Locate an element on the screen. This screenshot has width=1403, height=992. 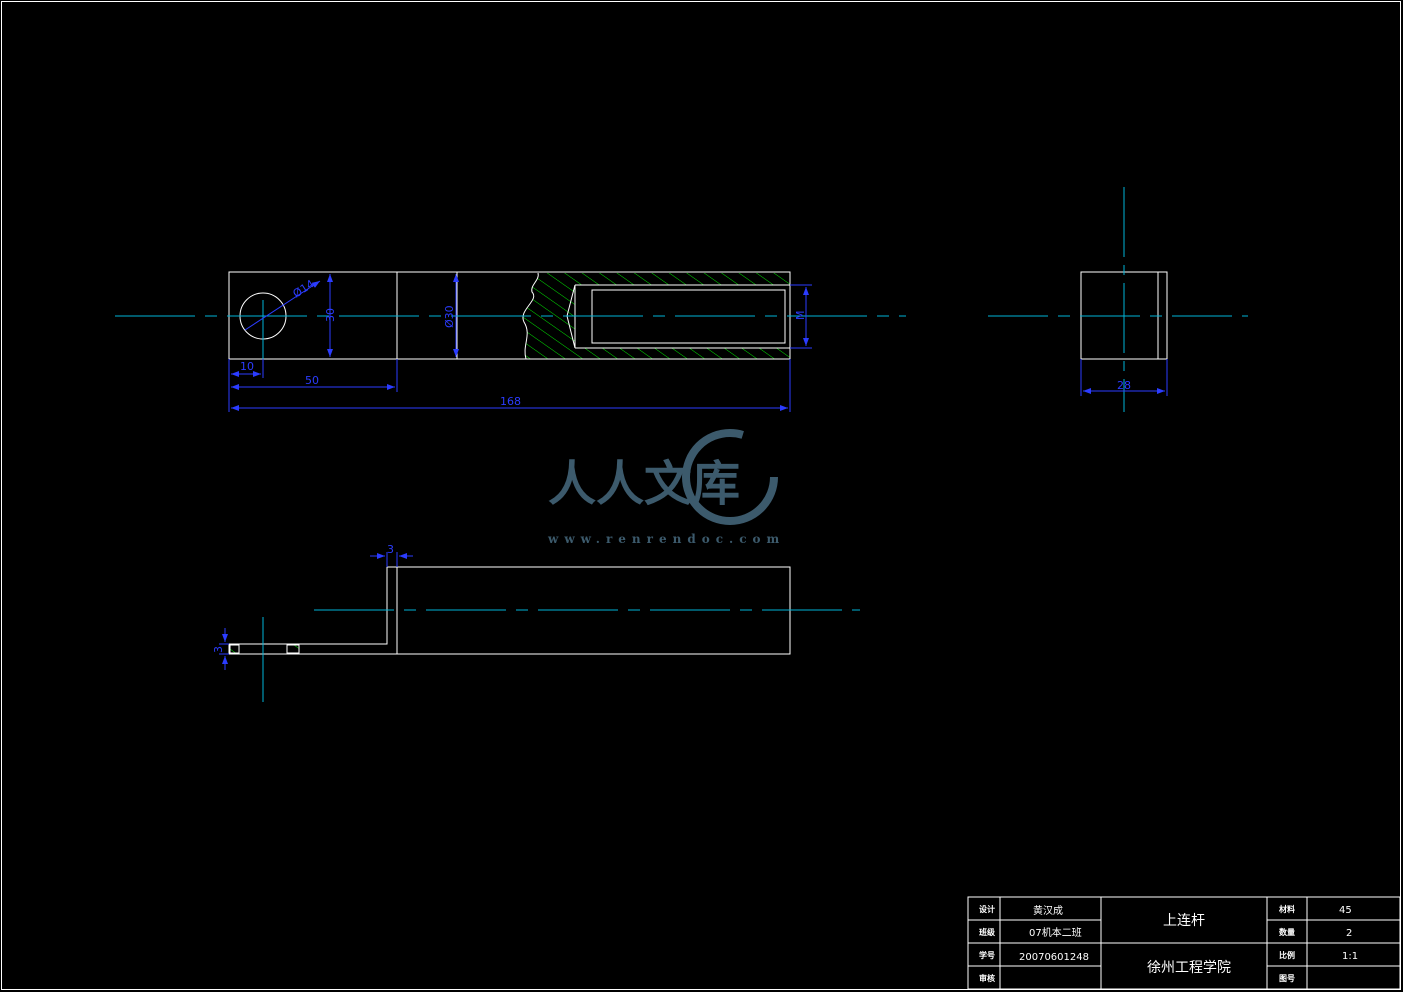
tb-material-value: 45 is located at coordinates (1345, 910).